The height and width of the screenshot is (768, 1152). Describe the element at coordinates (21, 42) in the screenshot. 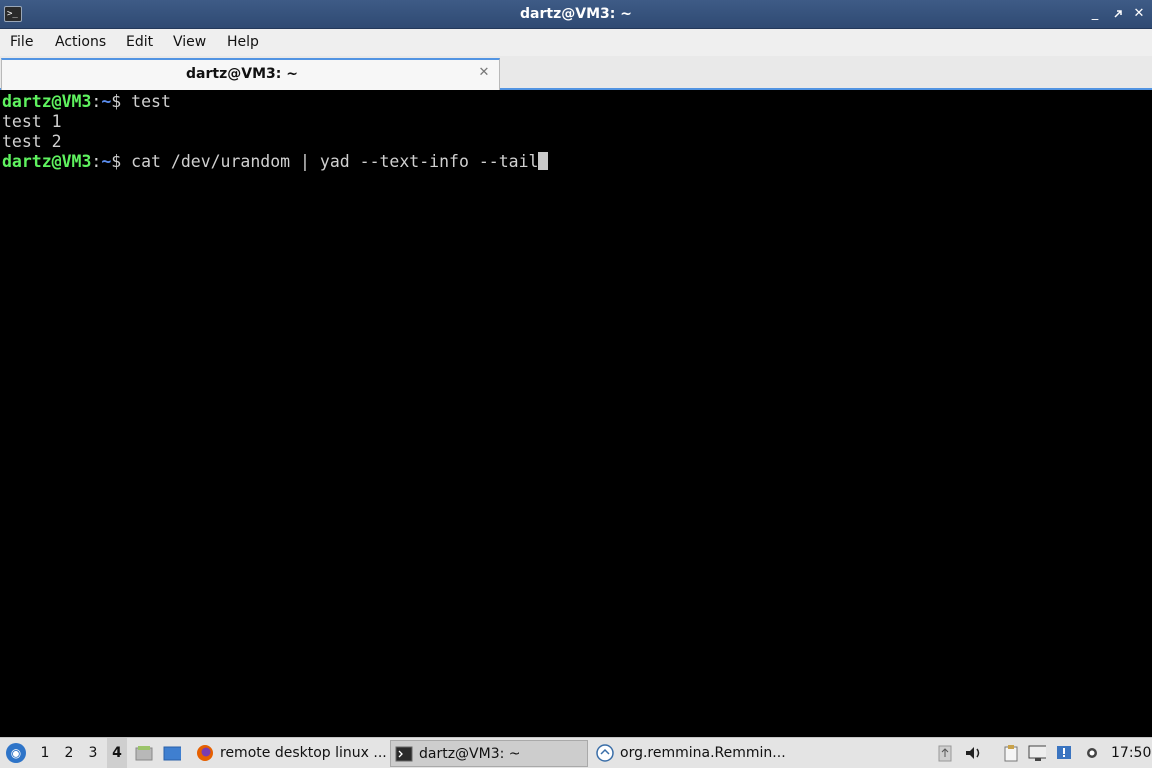

I see `menu-file: File` at that location.